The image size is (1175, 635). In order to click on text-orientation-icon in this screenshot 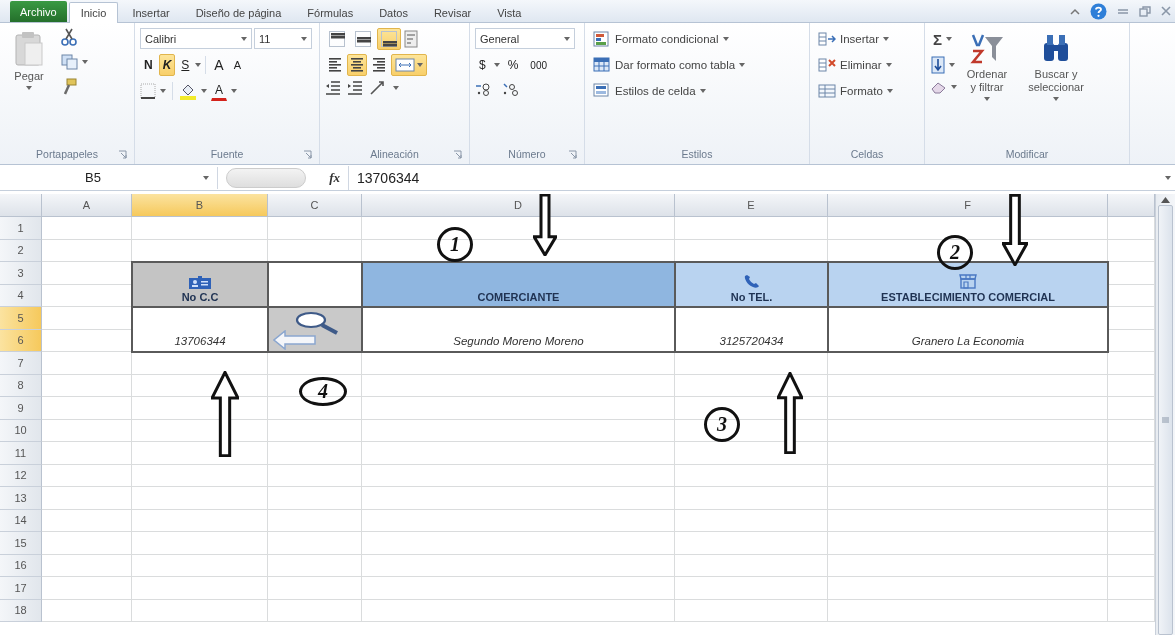, I will do `click(378, 88)`.